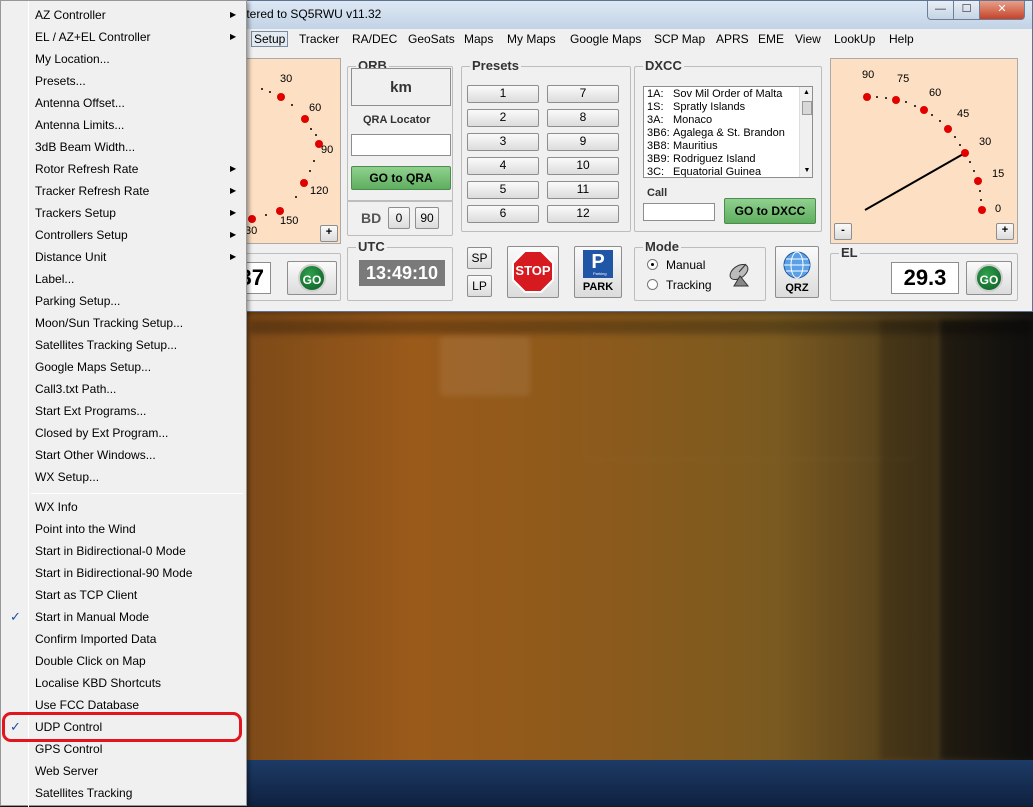  I want to click on menu-item-rotor-refresh-rate: Rotor Refresh Rate ▶, so click(123, 169).